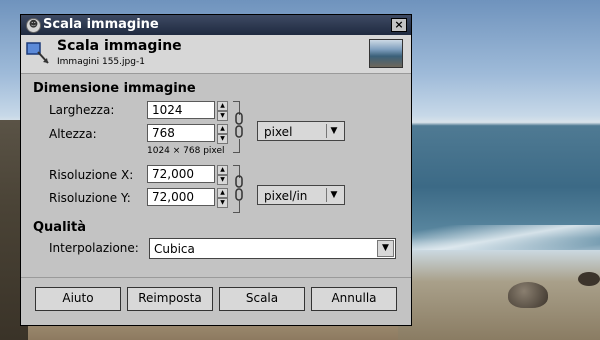  I want to click on image-thumbnail, so click(386, 53).